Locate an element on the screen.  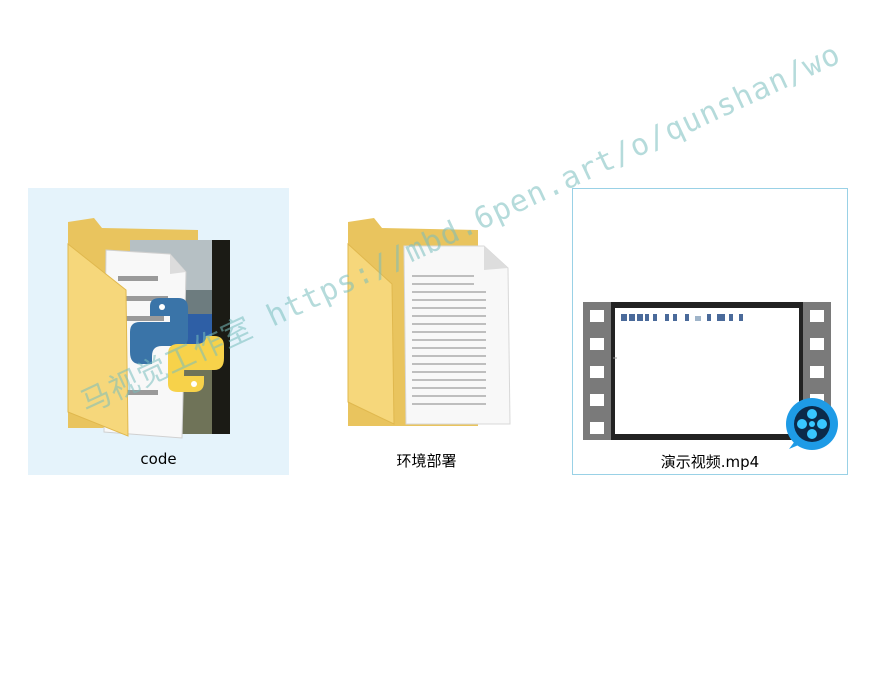
video-player-badge-icon is located at coordinates (812, 424).